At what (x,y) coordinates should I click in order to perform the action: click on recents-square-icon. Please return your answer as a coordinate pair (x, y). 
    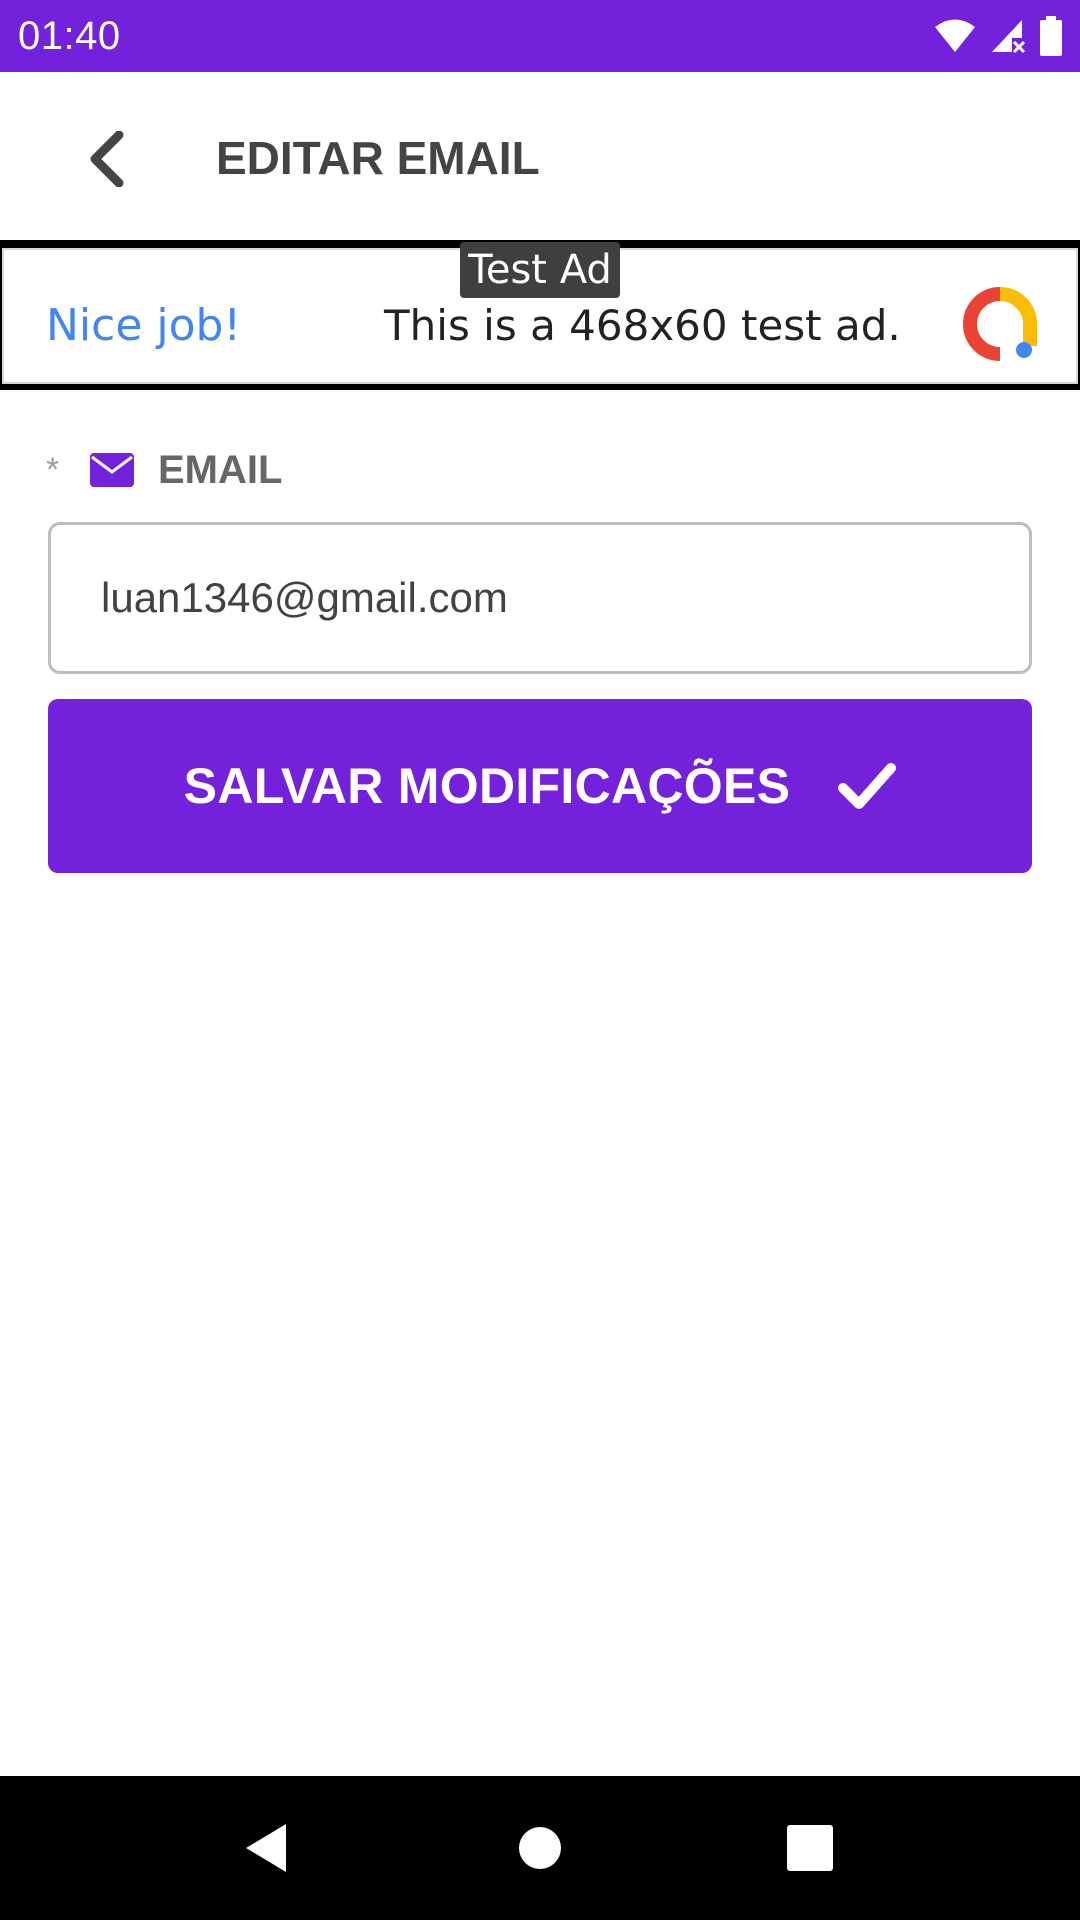
    Looking at the image, I should click on (810, 1848).